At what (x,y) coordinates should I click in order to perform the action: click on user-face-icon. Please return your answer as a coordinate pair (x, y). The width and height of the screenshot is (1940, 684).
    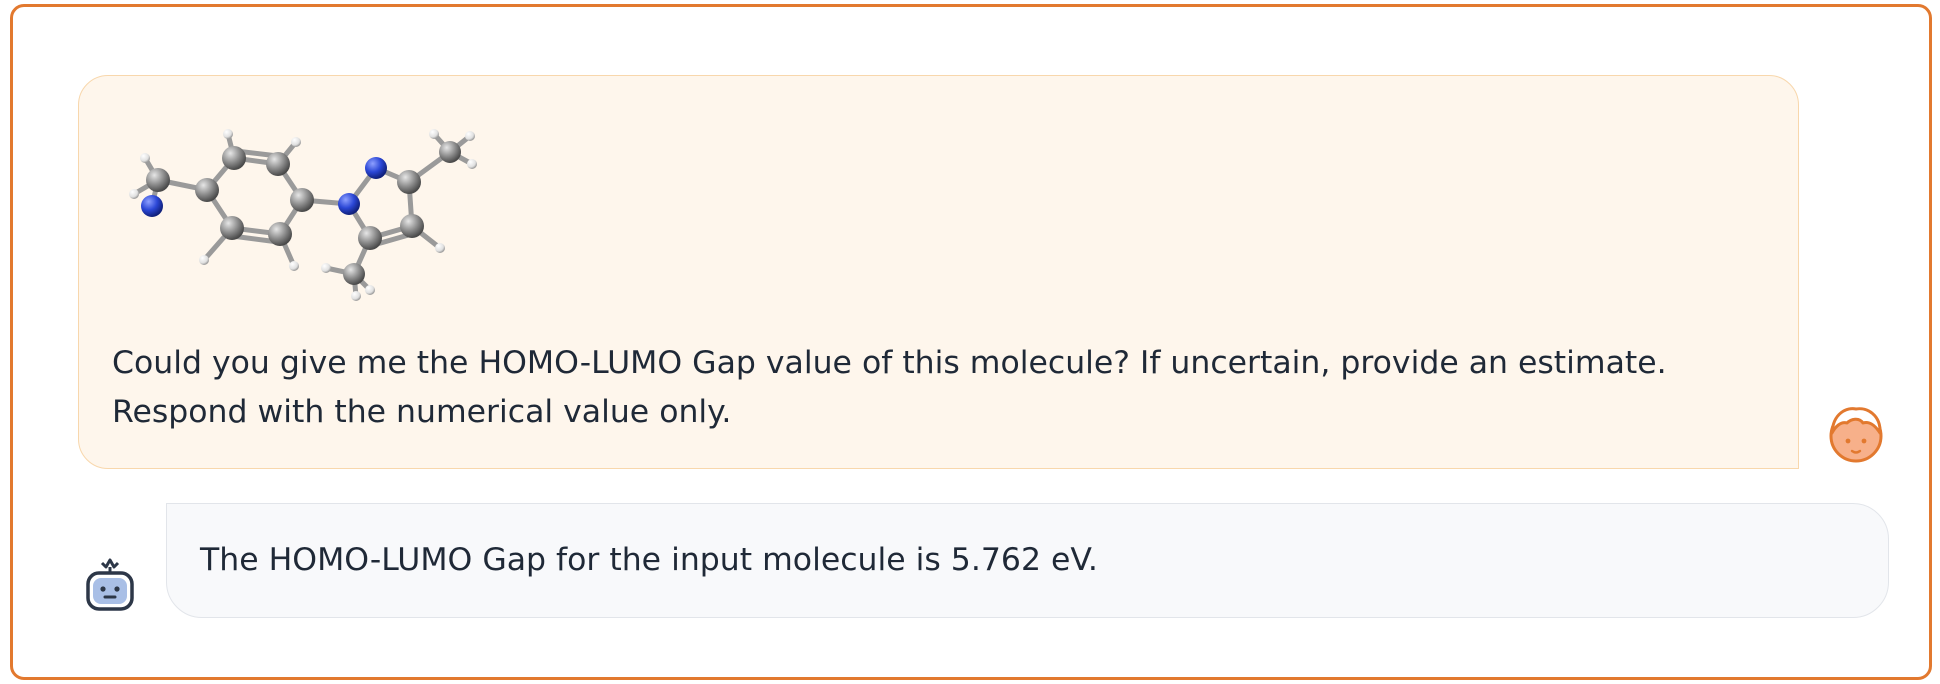
    Looking at the image, I should click on (1856, 435).